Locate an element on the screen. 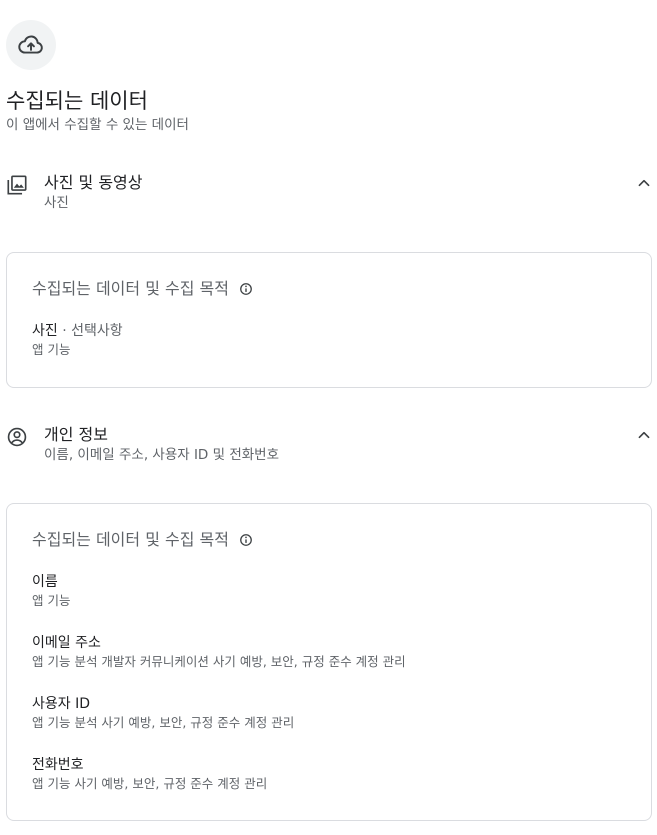 The height and width of the screenshot is (835, 657). header-icon-container is located at coordinates (31, 45).